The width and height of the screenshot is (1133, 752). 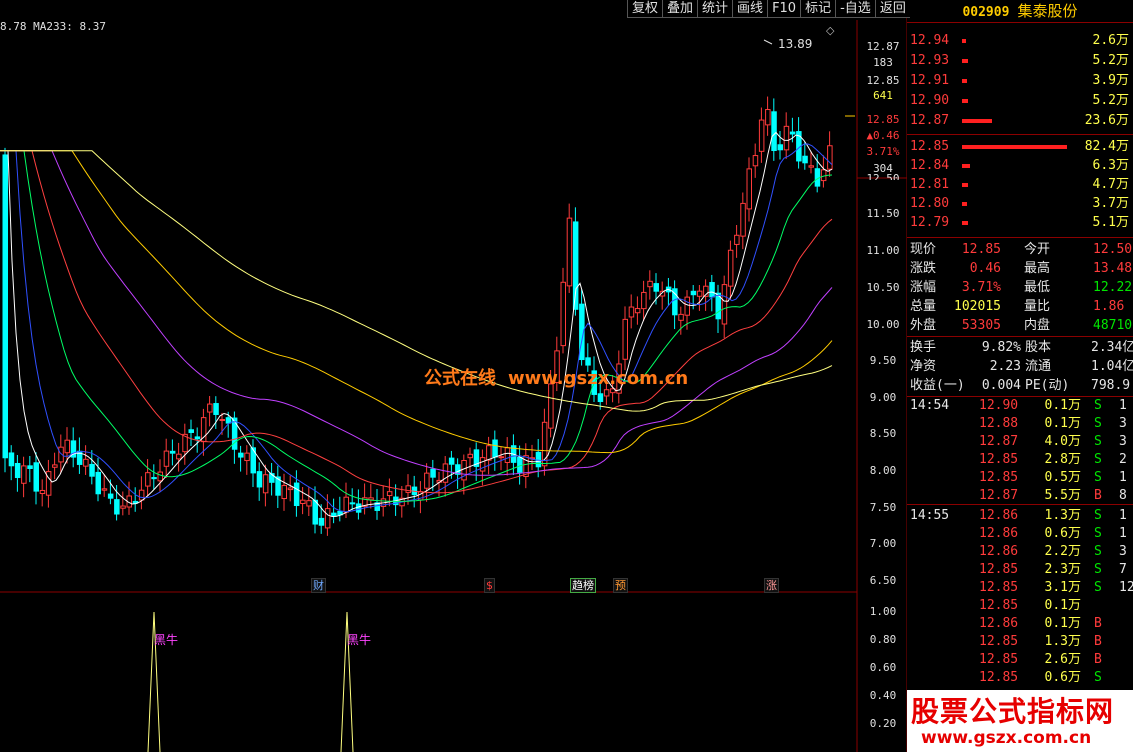 I want to click on orderbook-row-sell: 12.90 5.2万, so click(x=1020, y=100).